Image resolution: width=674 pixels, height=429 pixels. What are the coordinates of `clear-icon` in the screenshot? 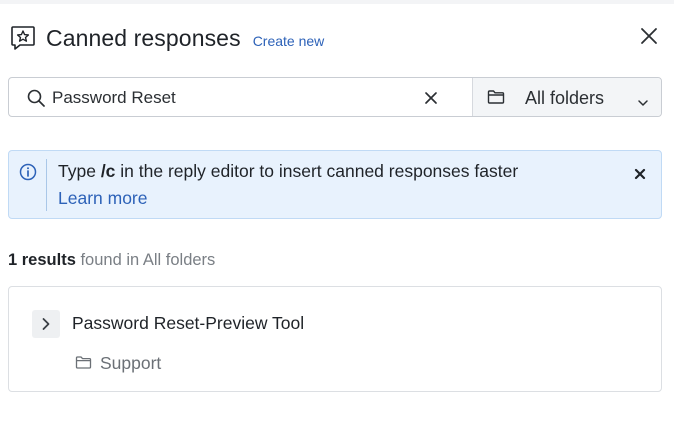 It's located at (431, 98).